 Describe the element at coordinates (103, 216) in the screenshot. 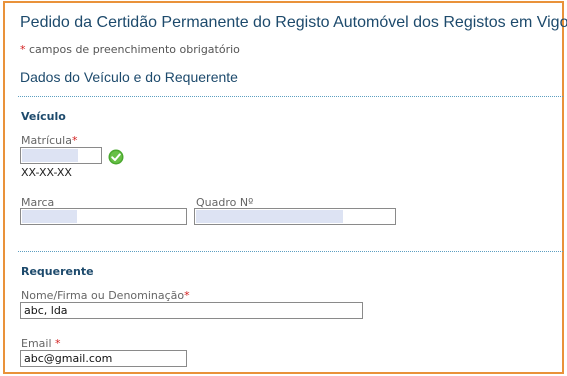

I see `brand-input` at that location.